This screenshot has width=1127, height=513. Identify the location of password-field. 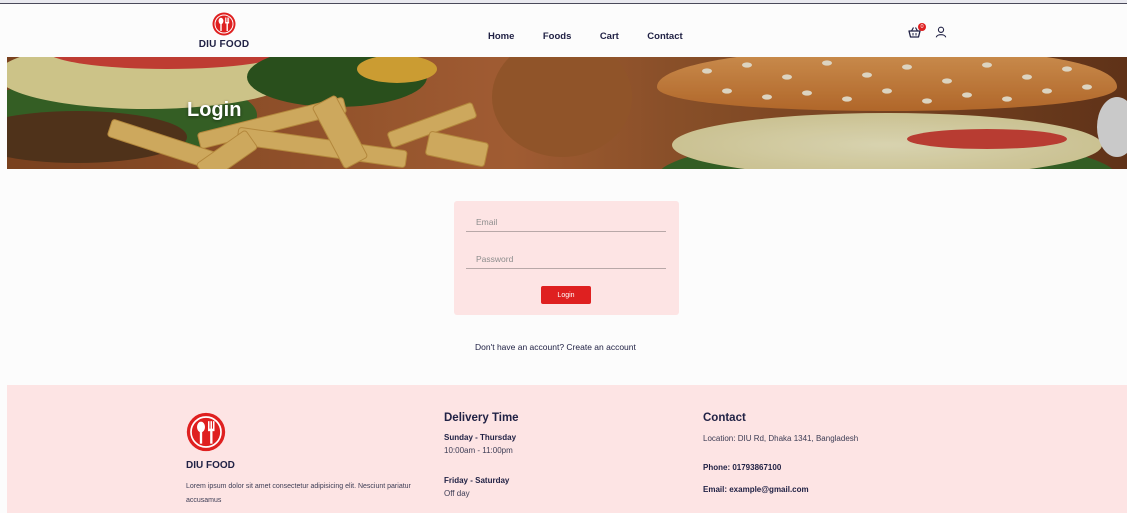
(566, 259).